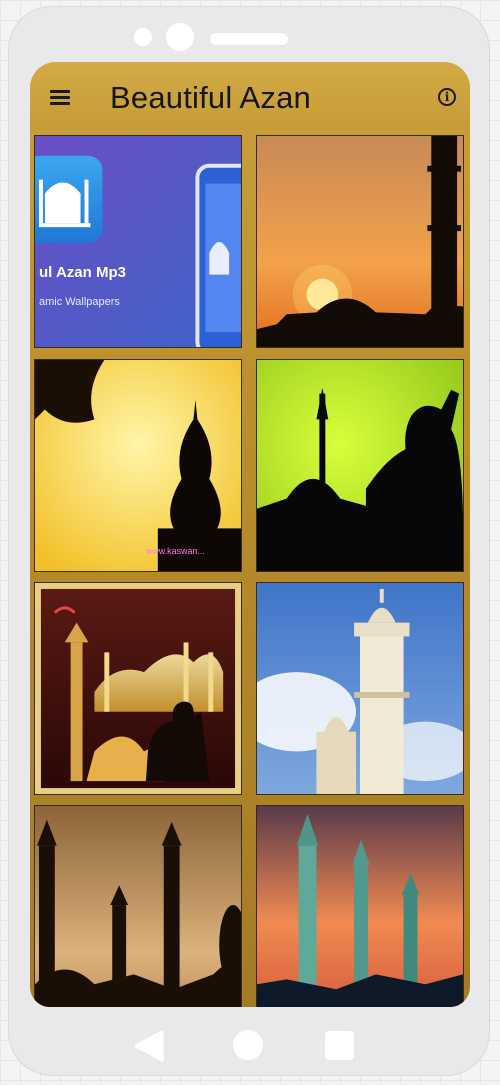 This screenshot has height=1085, width=500. I want to click on wallpaper-tile-dusk-minarets, so click(138, 906).